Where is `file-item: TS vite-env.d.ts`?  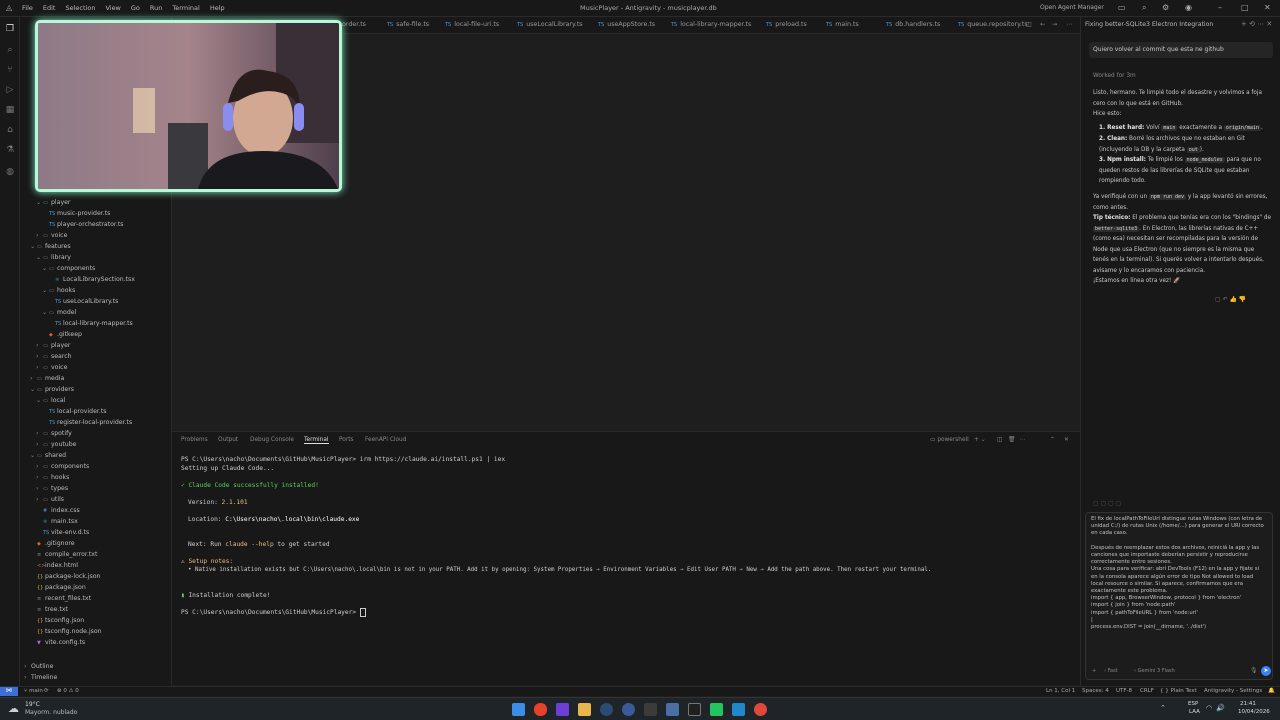 file-item: TS vite-env.d.ts is located at coordinates (62, 532).